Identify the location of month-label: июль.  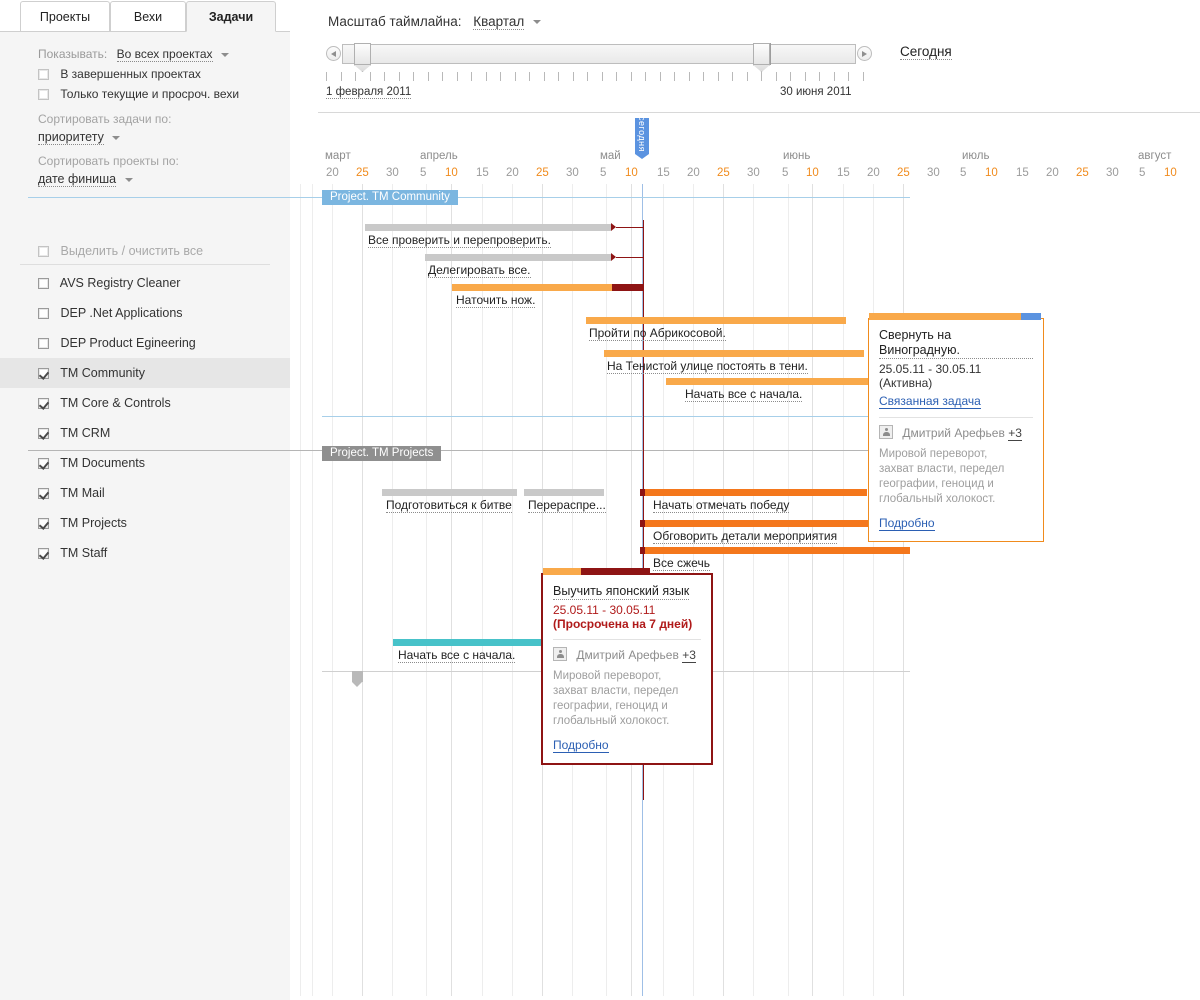
(976, 156).